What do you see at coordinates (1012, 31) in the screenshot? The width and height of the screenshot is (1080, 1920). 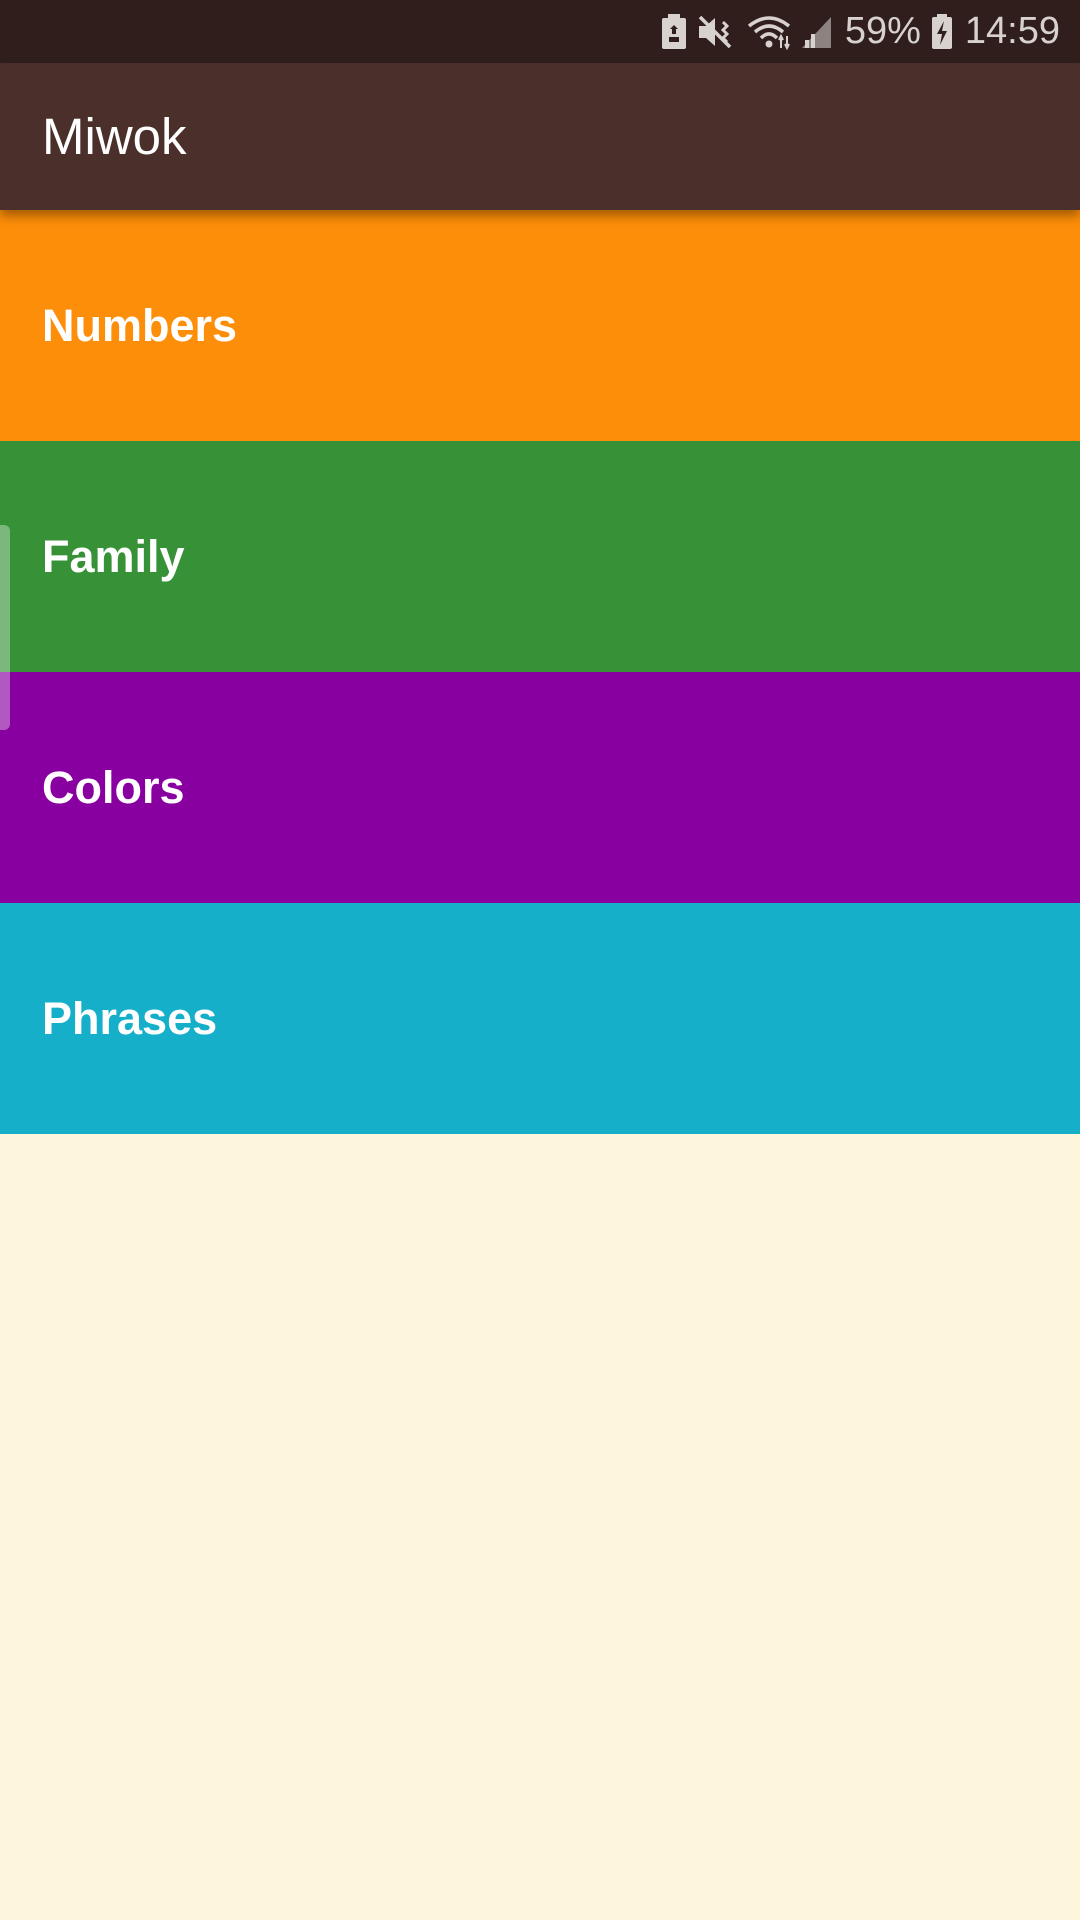 I see `clock: 14:59` at bounding box center [1012, 31].